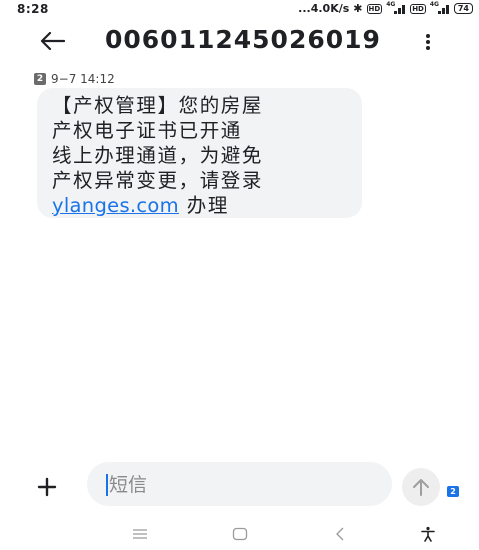  I want to click on conversation-title: 006011245026019, so click(243, 39).